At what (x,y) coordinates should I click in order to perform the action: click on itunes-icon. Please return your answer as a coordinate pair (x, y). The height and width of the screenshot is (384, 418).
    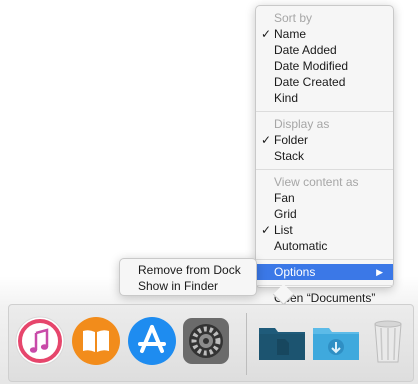
    Looking at the image, I should click on (40, 341).